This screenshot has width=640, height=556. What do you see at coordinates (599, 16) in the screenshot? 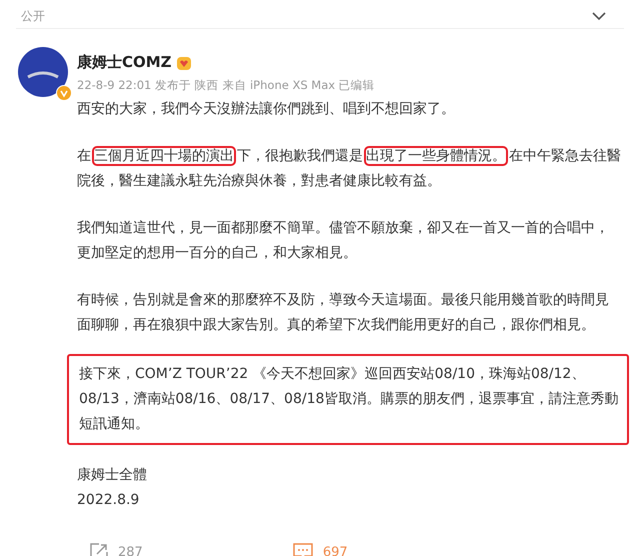
I see `chevron-down-icon` at bounding box center [599, 16].